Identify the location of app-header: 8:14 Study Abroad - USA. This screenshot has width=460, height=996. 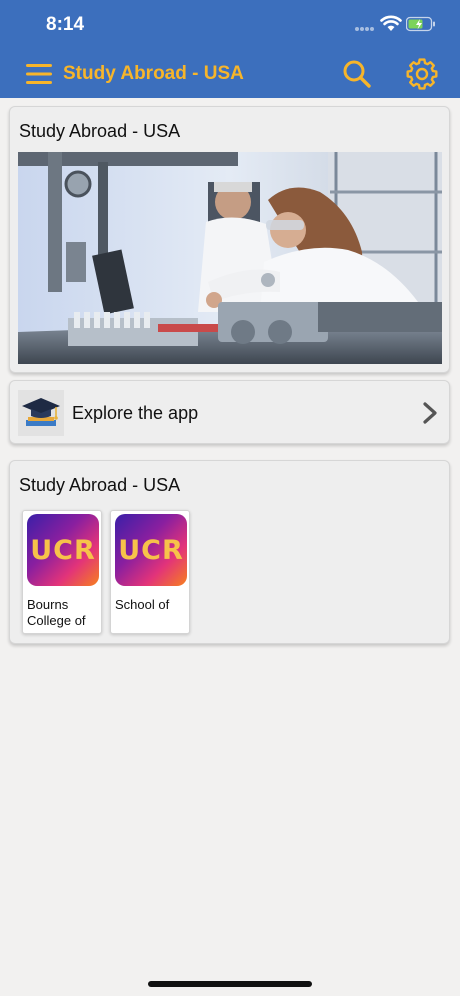
(230, 49).